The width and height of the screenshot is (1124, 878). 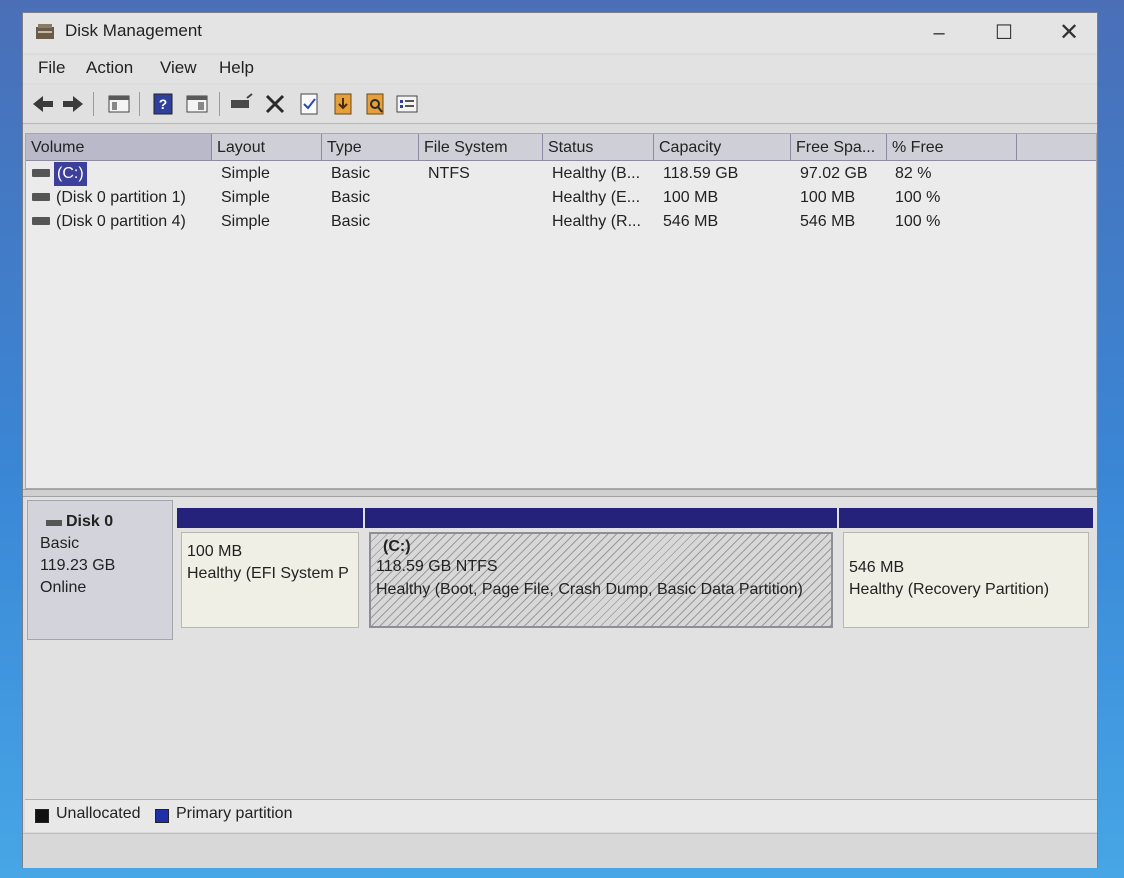 I want to click on minimize-button: –, so click(x=939, y=33).